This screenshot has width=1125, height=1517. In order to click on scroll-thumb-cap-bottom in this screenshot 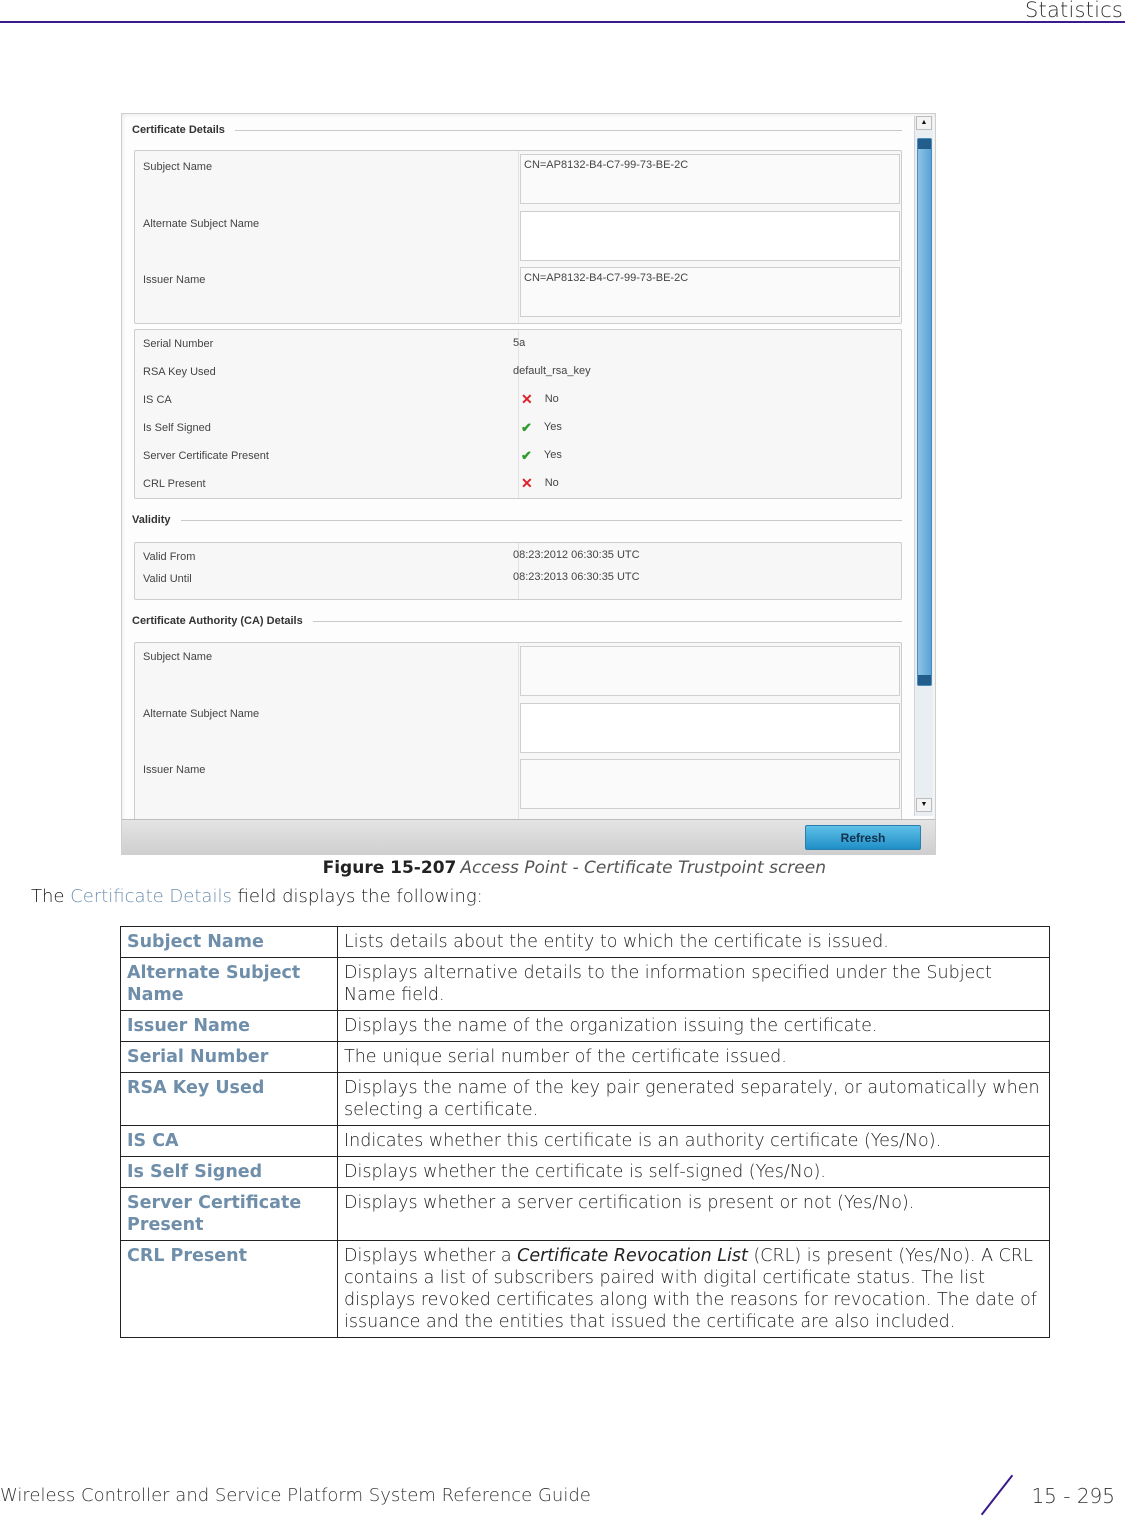, I will do `click(924, 680)`.